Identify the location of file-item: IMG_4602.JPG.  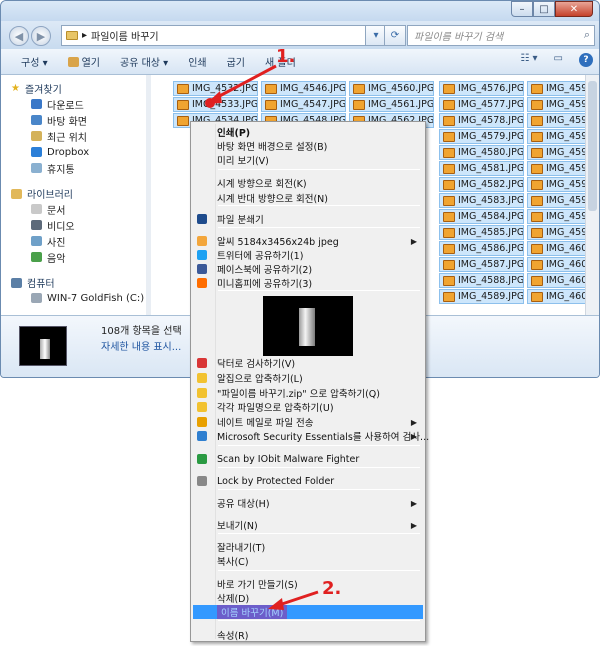
(558, 280).